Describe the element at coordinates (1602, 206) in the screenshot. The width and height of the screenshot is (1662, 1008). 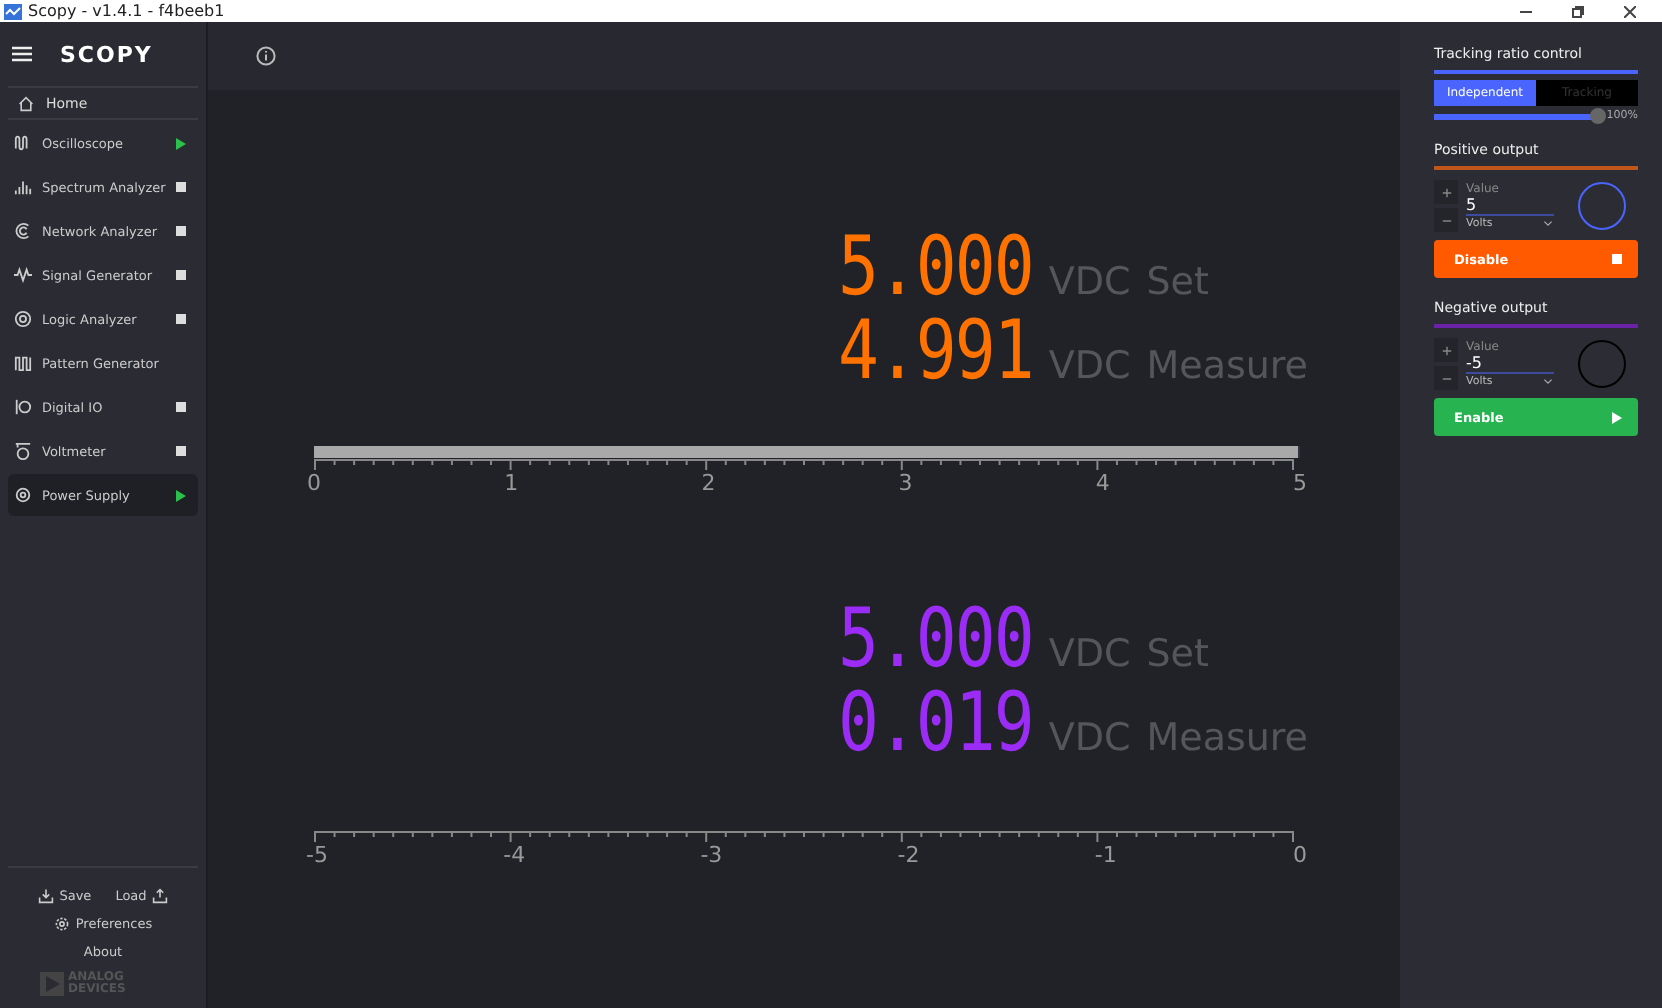
I see `knob` at that location.